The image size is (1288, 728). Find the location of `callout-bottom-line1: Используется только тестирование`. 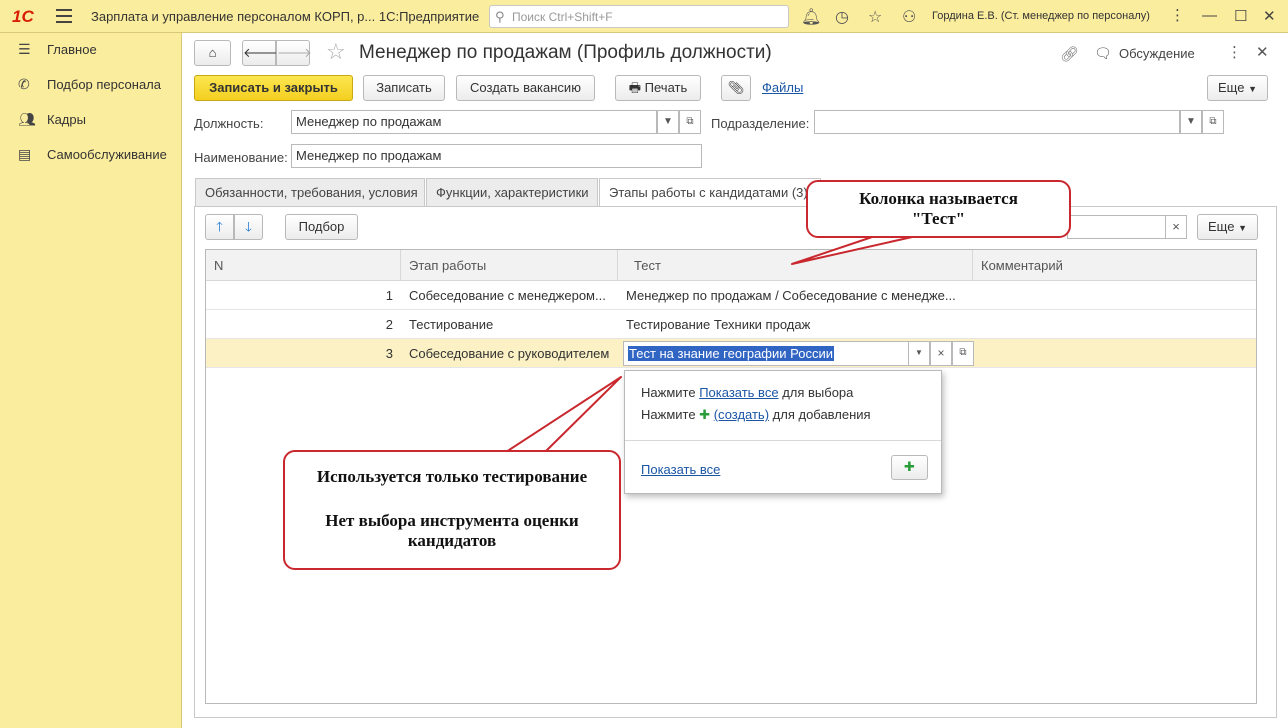

callout-bottom-line1: Используется только тестирование is located at coordinates (452, 476).